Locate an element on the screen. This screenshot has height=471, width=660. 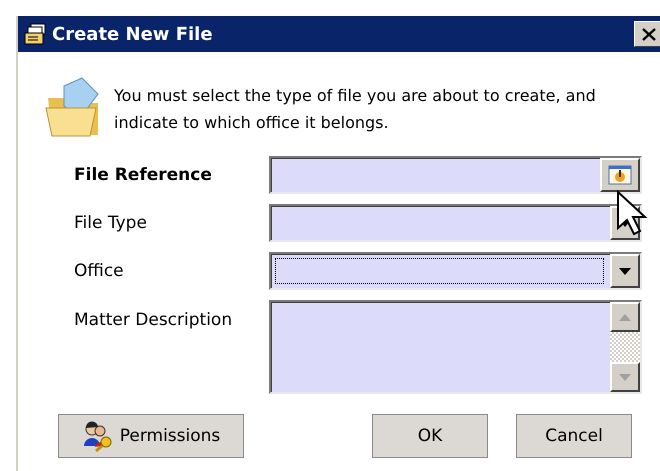
close-button is located at coordinates (647, 34).